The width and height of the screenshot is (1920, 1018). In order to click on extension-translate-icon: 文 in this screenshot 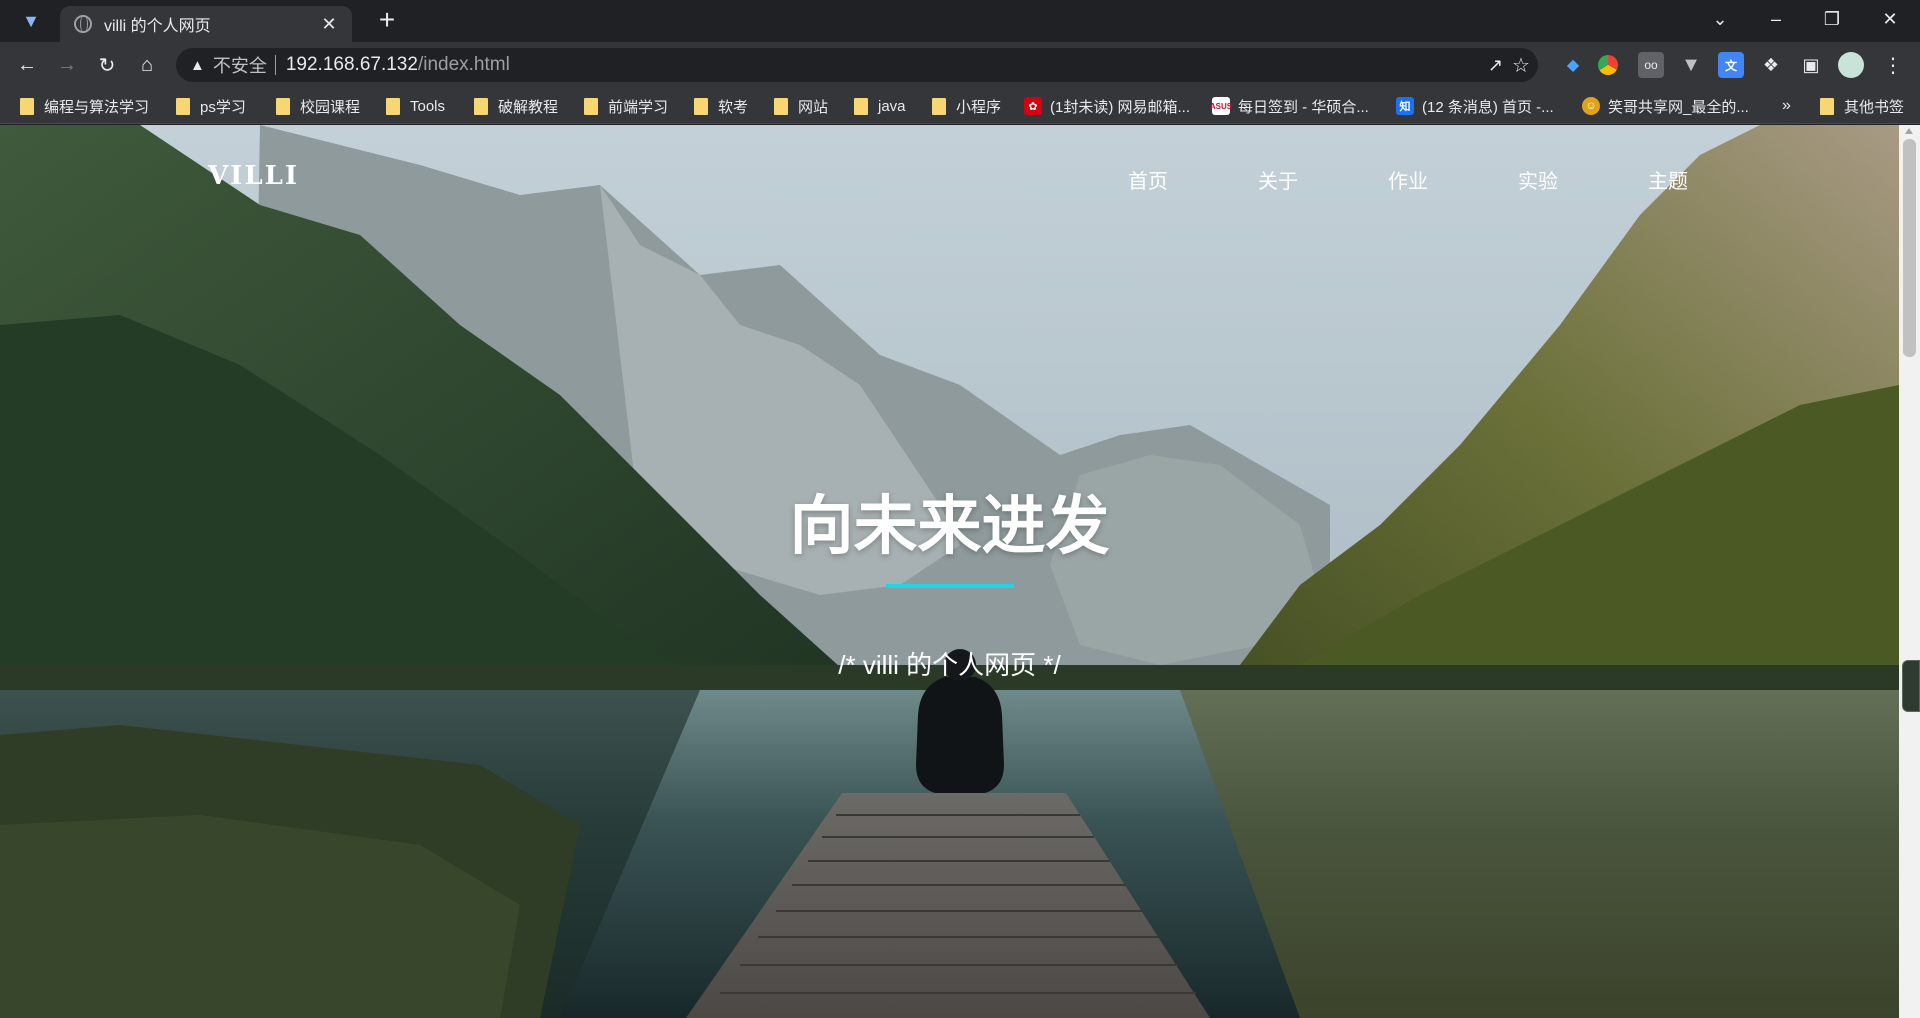, I will do `click(1731, 65)`.